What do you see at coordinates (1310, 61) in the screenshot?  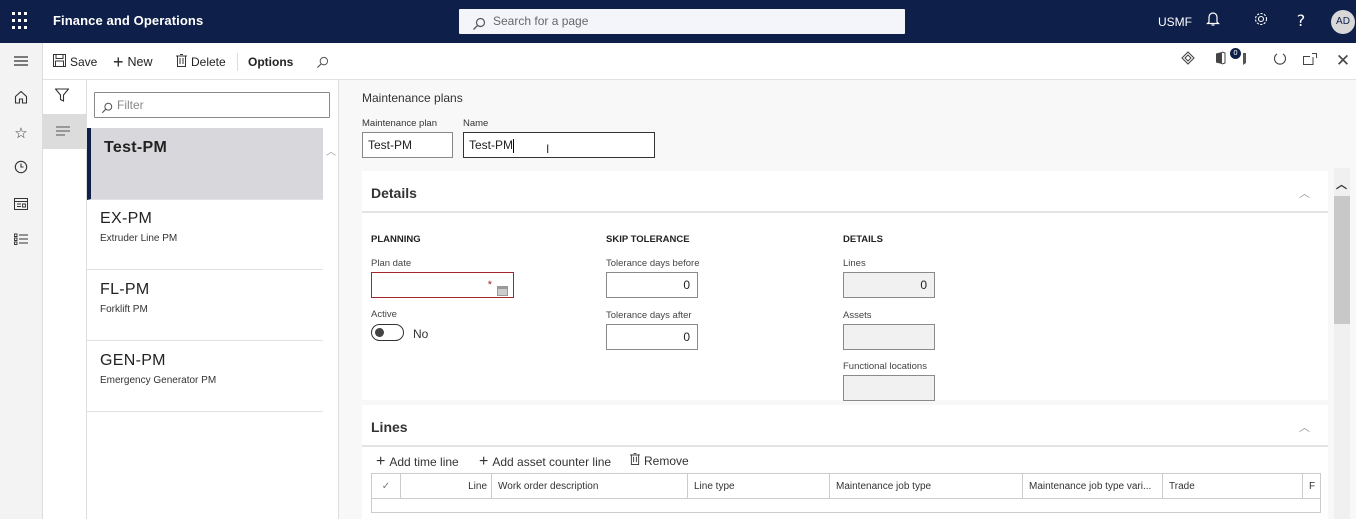 I see `open-new-window-icon` at bounding box center [1310, 61].